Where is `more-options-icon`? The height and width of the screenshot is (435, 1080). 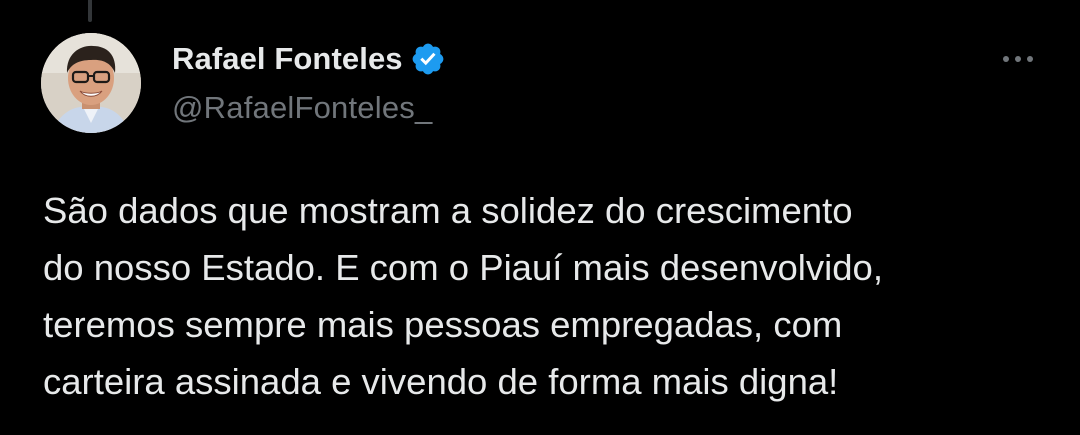
more-options-icon is located at coordinates (1018, 59).